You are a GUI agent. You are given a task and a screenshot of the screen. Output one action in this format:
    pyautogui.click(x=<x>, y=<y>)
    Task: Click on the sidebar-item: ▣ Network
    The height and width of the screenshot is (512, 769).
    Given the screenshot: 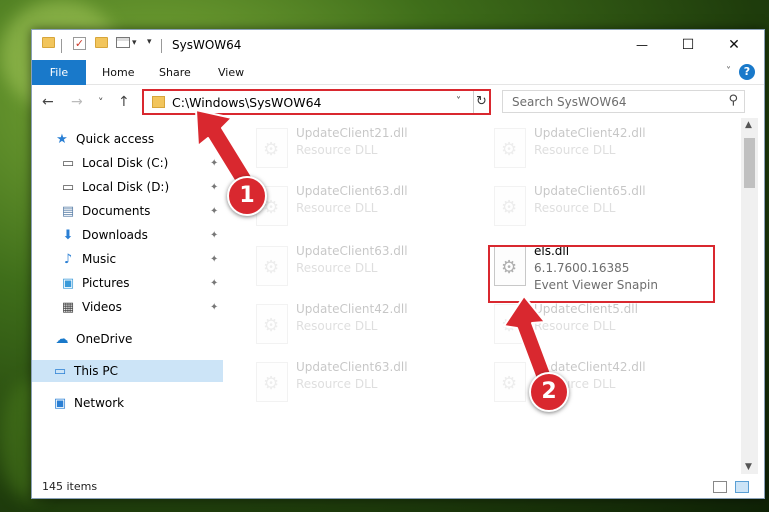 What is the action you would take?
    pyautogui.click(x=127, y=403)
    